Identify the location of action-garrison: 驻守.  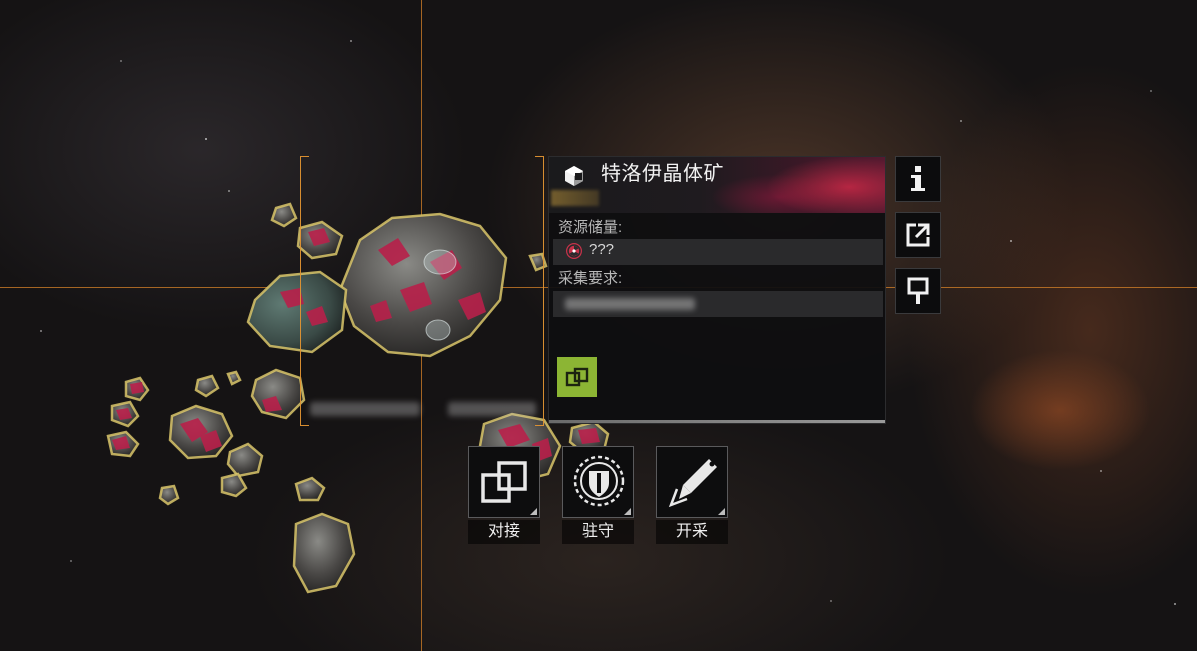
(598, 495).